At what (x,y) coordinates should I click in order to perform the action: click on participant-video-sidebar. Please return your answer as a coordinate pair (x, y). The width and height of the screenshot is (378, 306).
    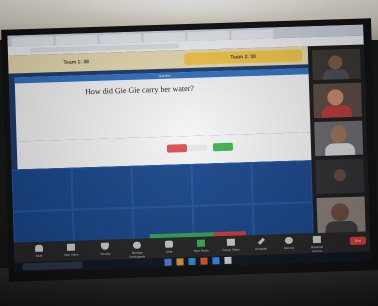
    Looking at the image, I should click on (339, 148).